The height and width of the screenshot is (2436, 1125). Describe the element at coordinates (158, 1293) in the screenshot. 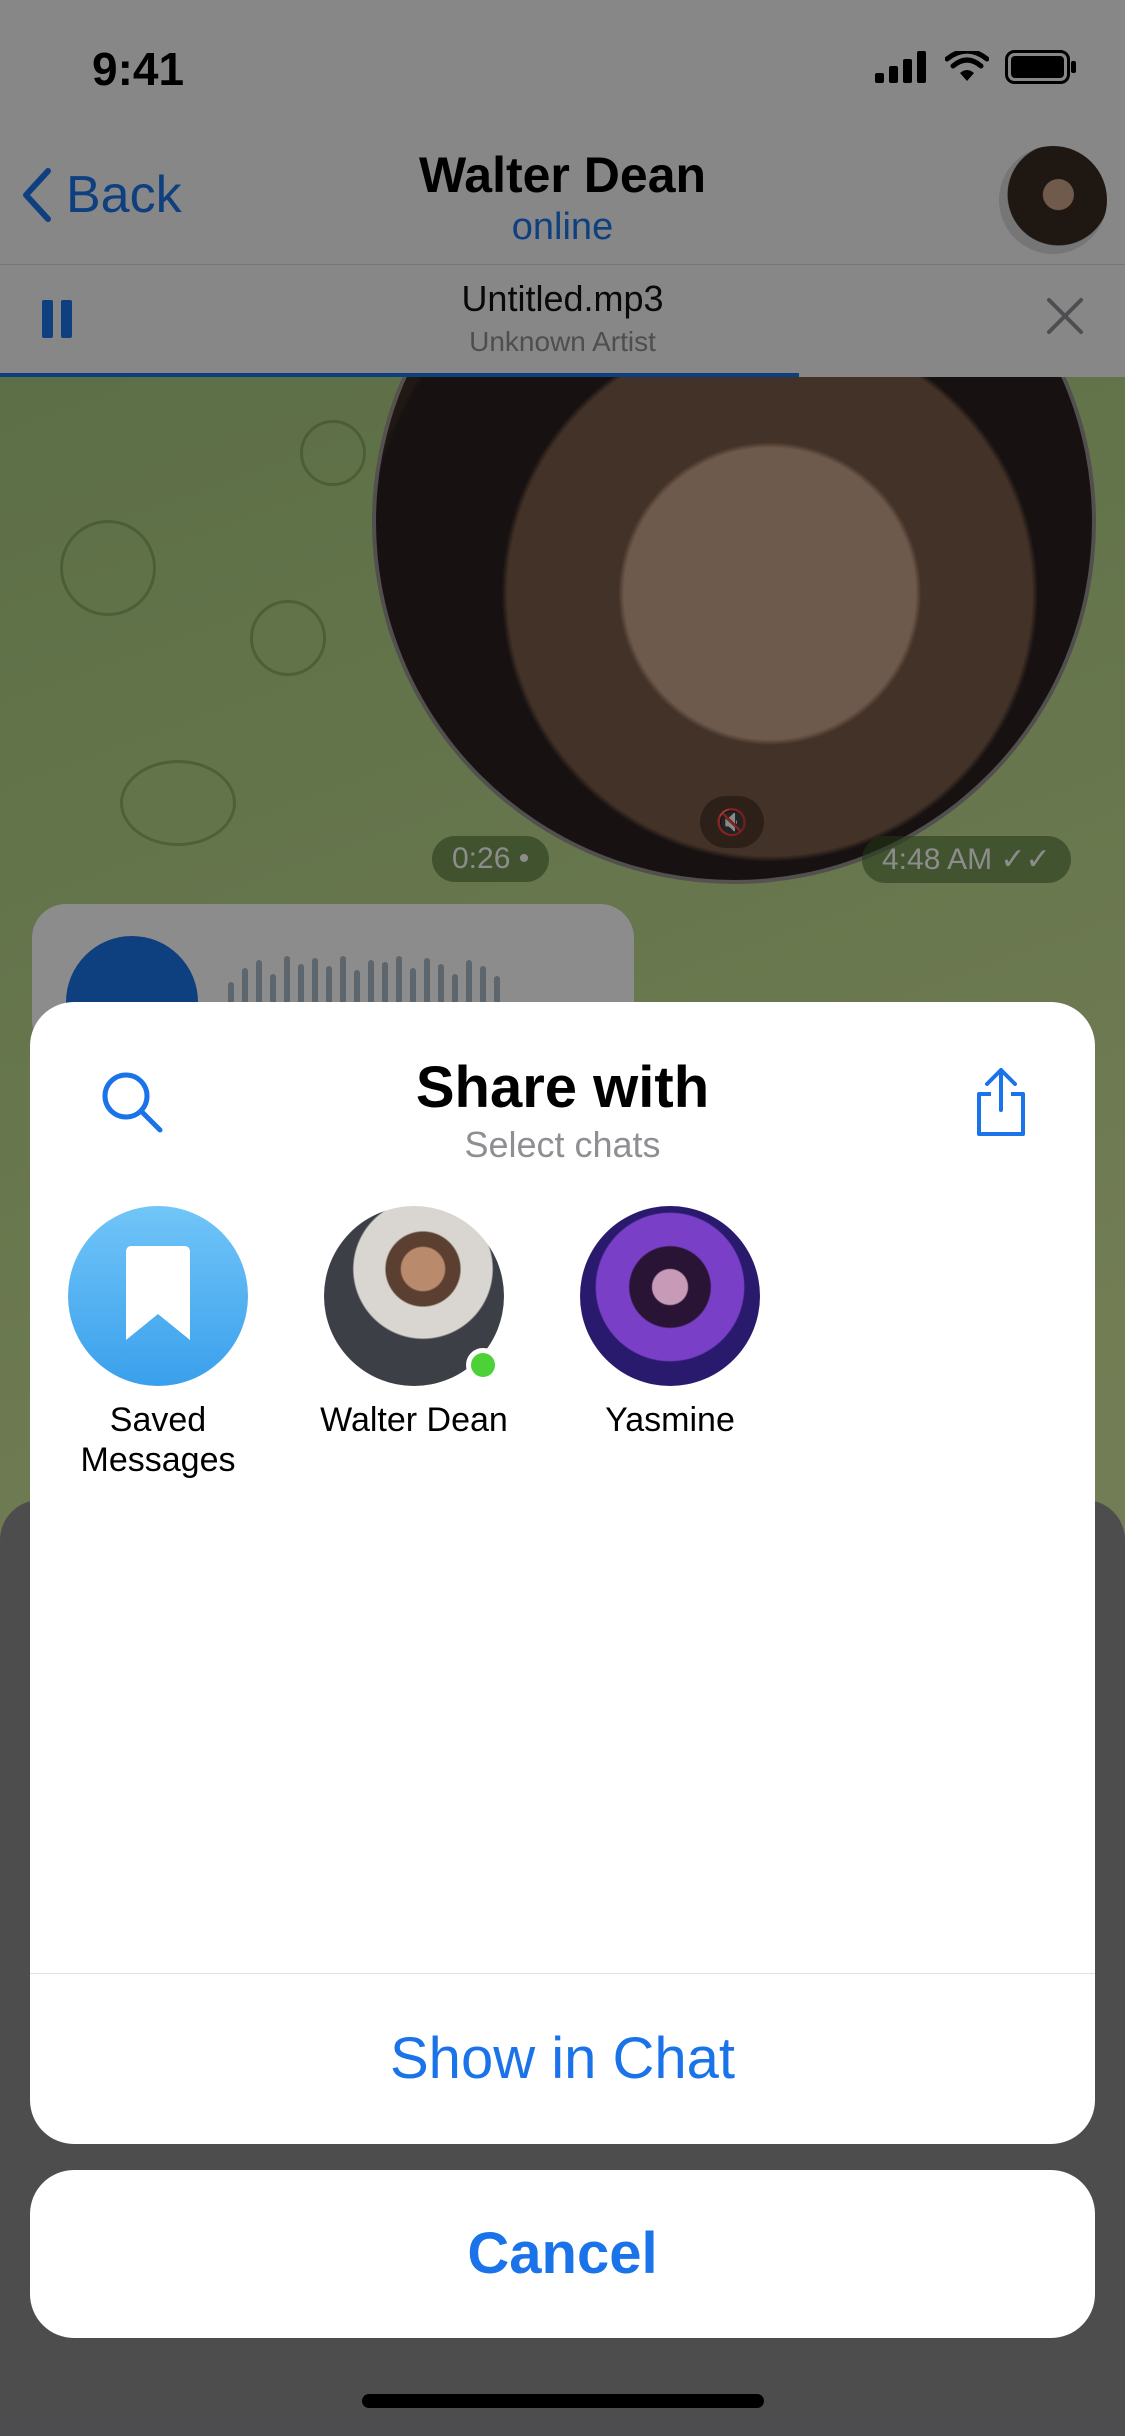

I see `bookmark-icon` at that location.